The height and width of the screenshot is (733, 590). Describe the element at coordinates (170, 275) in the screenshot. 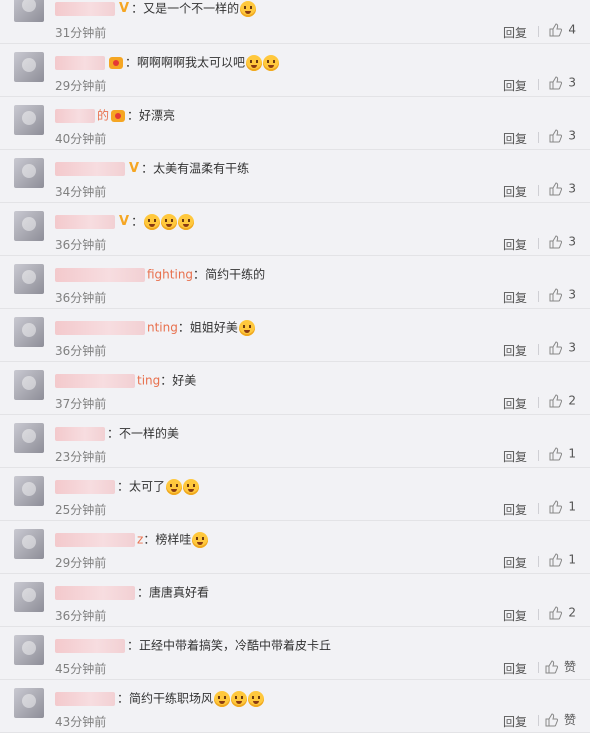

I see `username-text: fighting` at that location.